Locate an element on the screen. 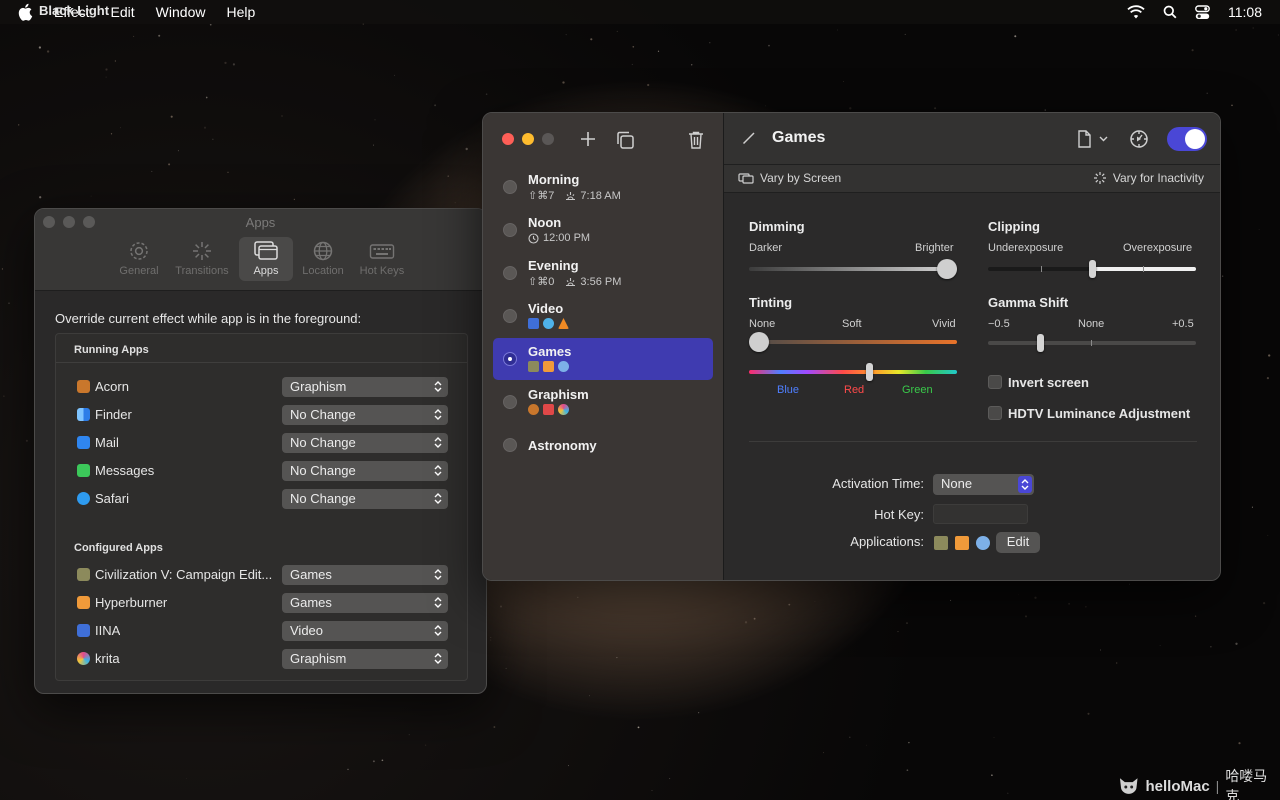 This screenshot has height=800, width=1280. trash-icon is located at coordinates (696, 140).